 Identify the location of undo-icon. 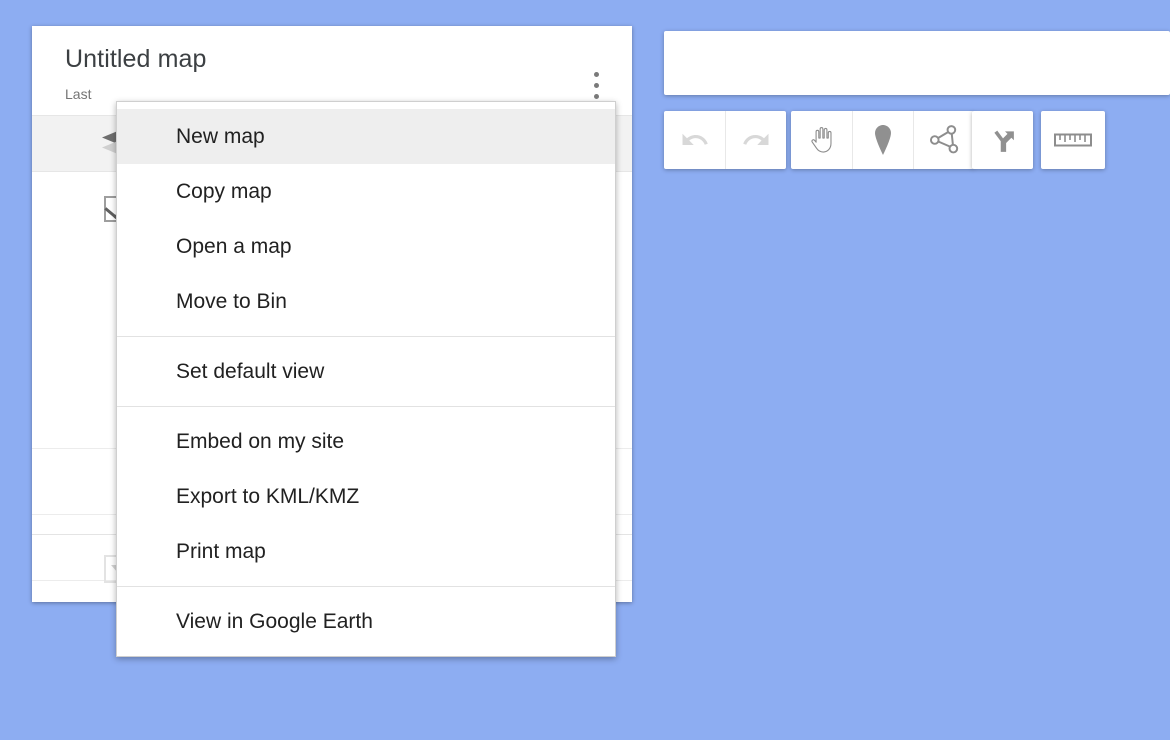
(695, 139).